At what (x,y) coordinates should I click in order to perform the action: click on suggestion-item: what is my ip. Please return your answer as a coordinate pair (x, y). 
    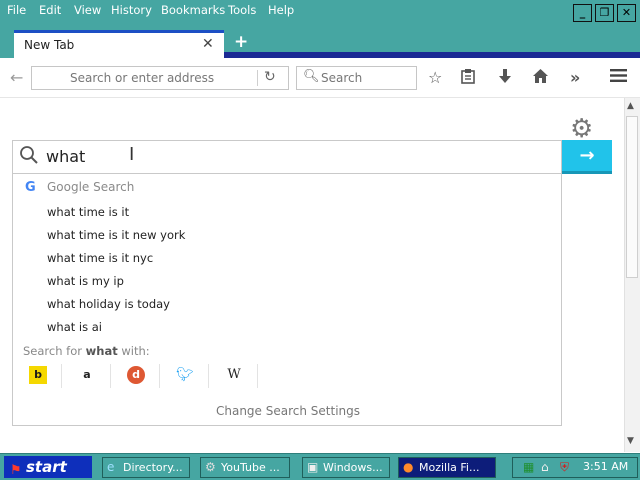
    Looking at the image, I should click on (85, 281).